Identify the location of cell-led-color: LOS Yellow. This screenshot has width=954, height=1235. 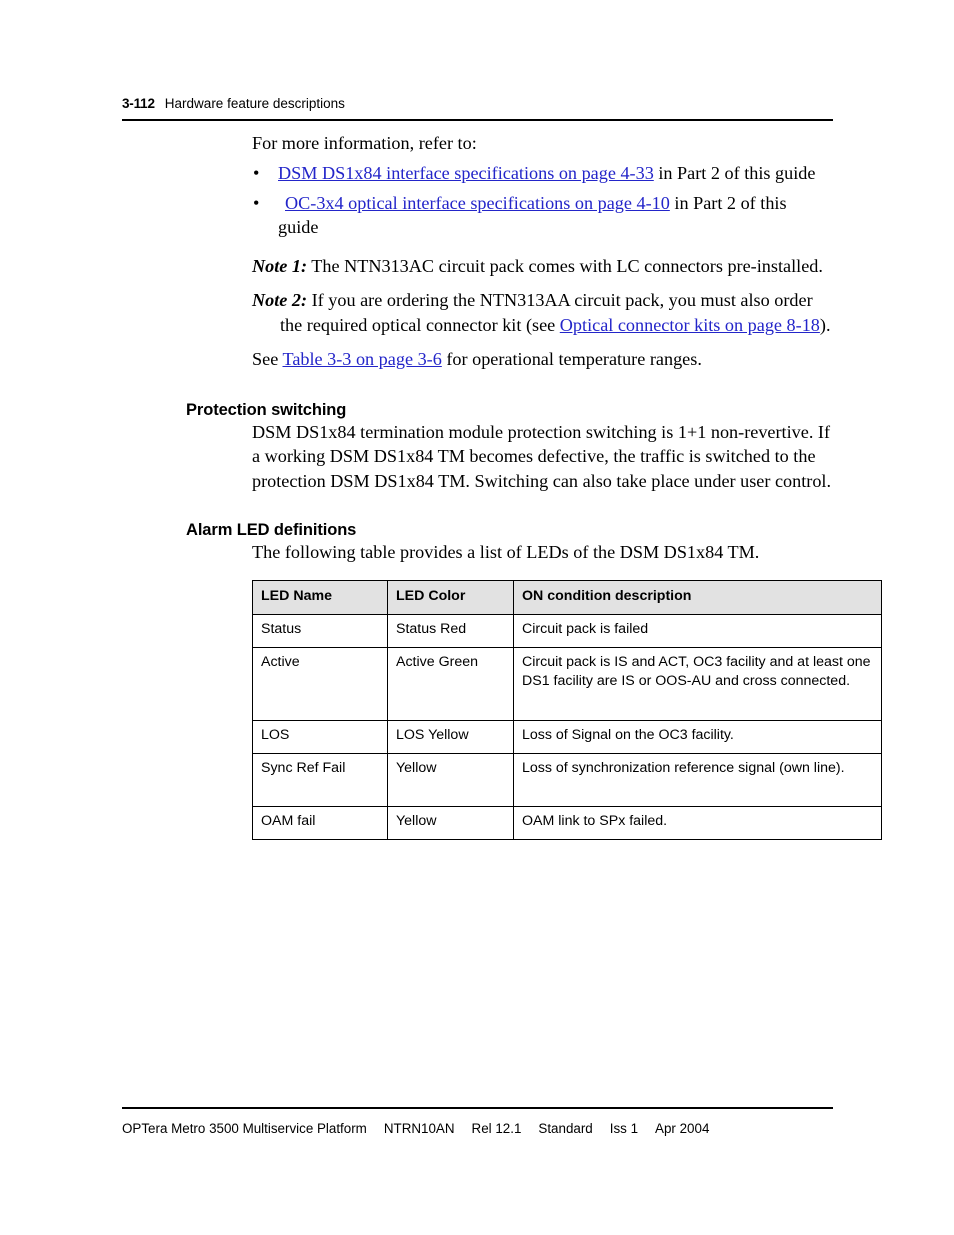
(450, 736).